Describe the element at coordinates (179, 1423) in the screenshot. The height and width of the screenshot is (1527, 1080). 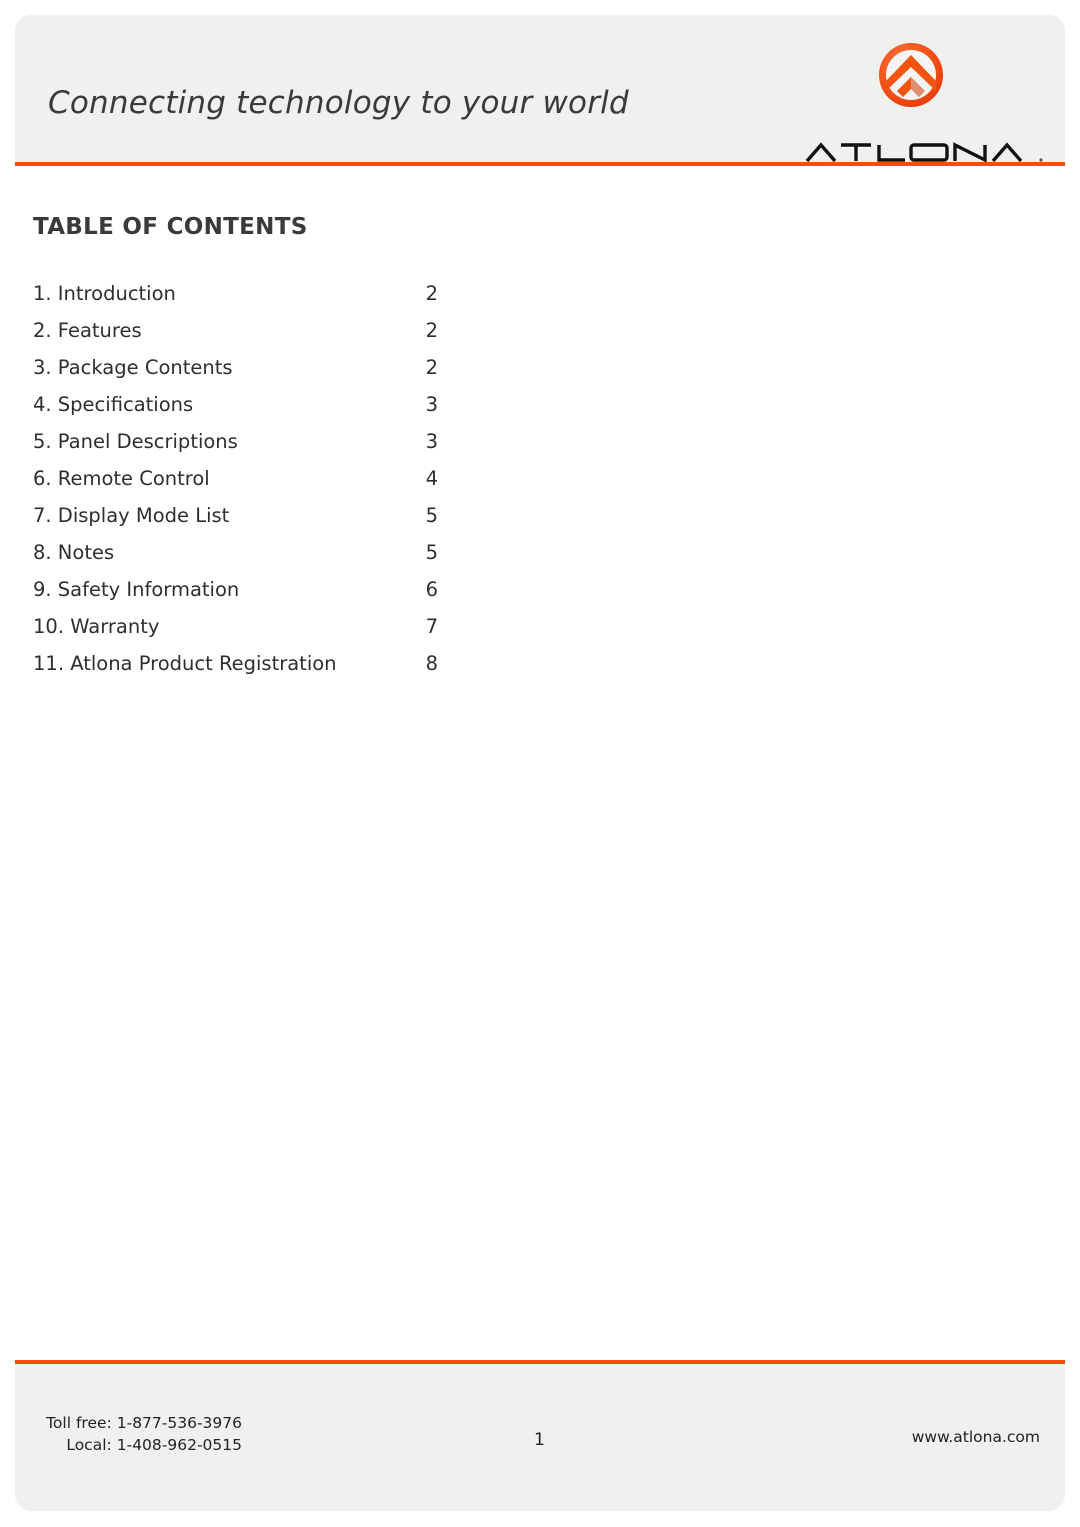
I see `toll-free-number: 1-877-536-3976` at that location.